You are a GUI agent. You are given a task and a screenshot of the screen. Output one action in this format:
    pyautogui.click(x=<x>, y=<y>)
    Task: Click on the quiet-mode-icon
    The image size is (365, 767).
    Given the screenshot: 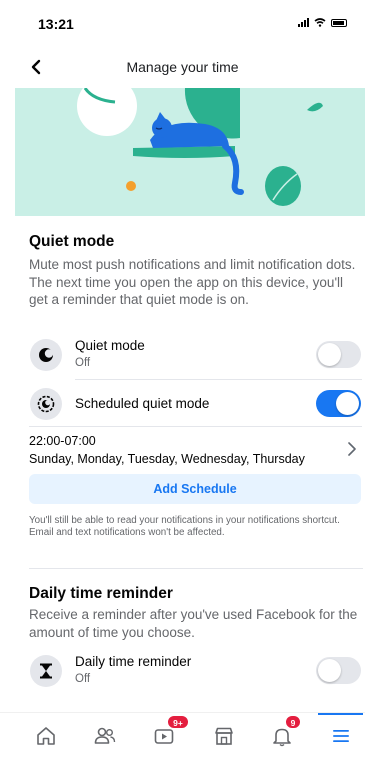 What is the action you would take?
    pyautogui.click(x=46, y=355)
    